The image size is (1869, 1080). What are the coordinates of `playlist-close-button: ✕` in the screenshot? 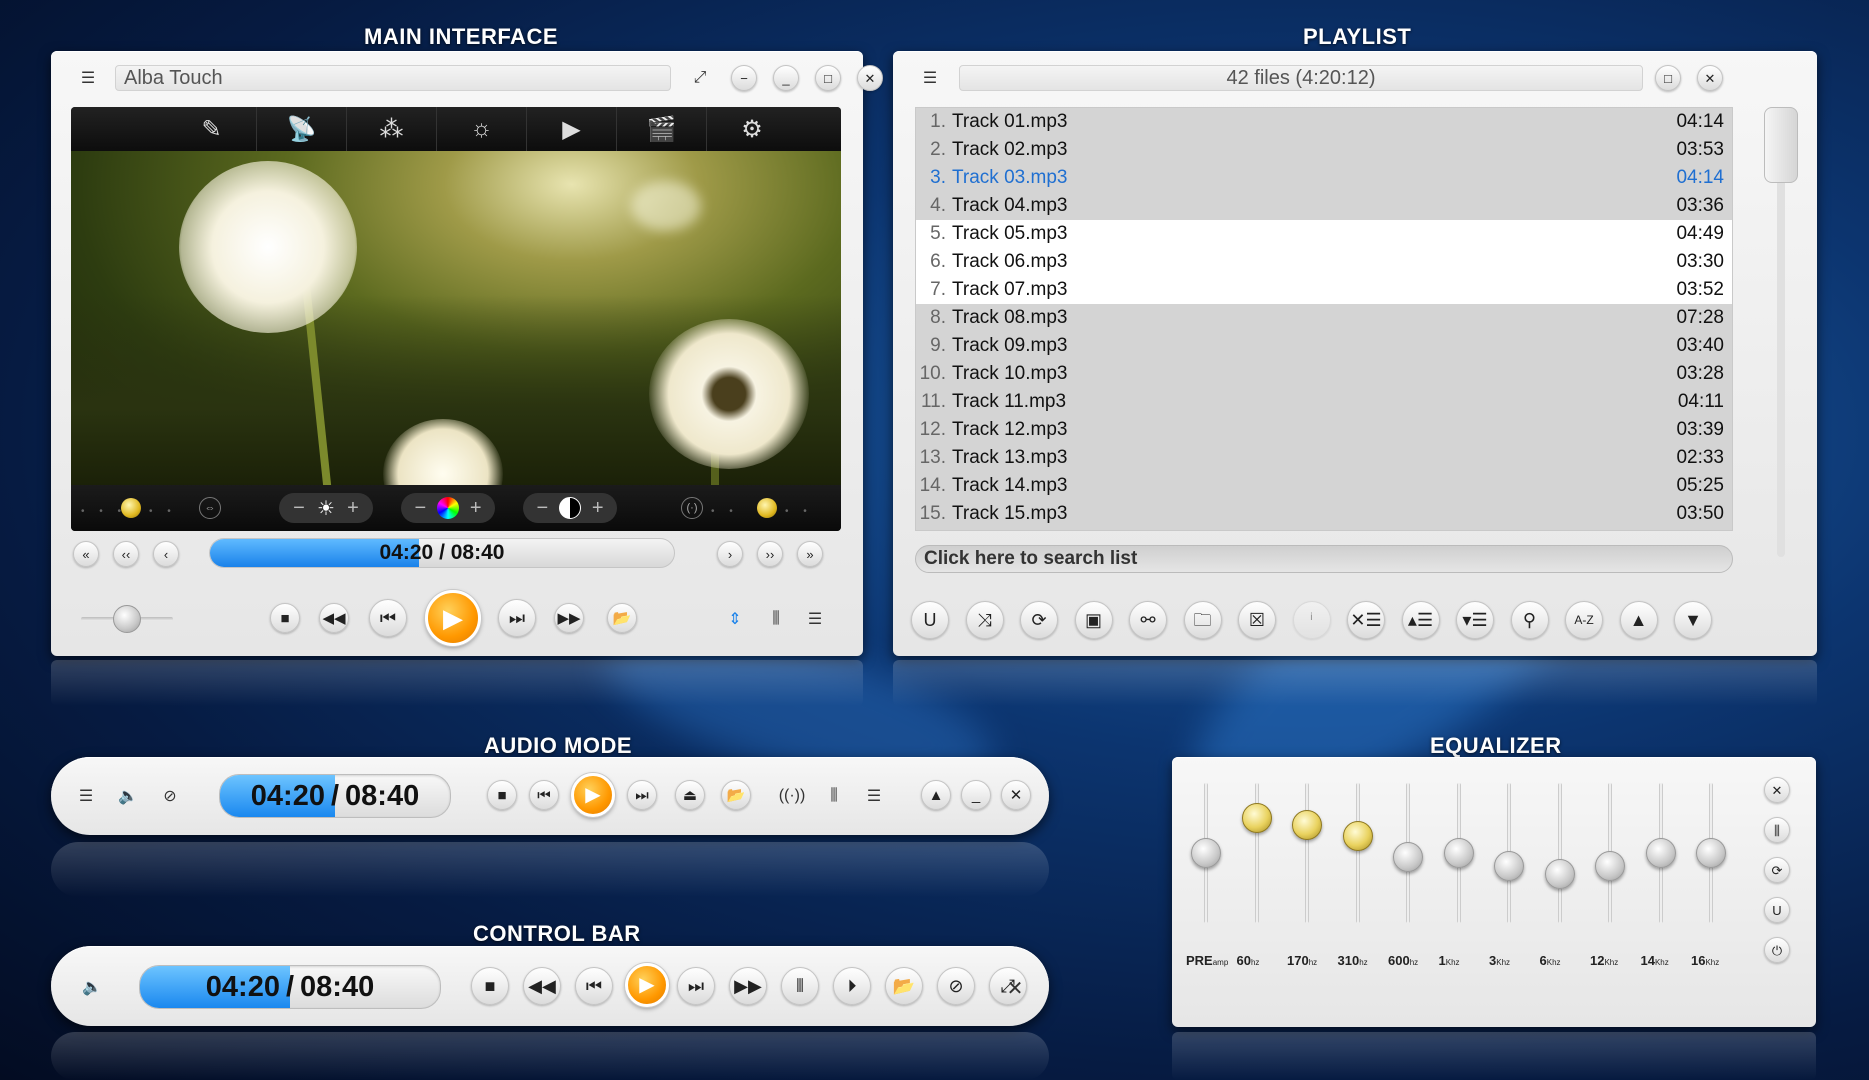 It's located at (1710, 78).